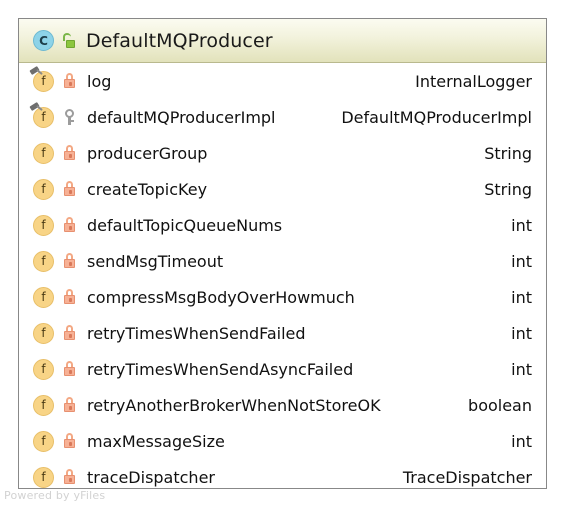 The image size is (565, 518). I want to click on member-name-label: producerGroup, so click(147, 153).